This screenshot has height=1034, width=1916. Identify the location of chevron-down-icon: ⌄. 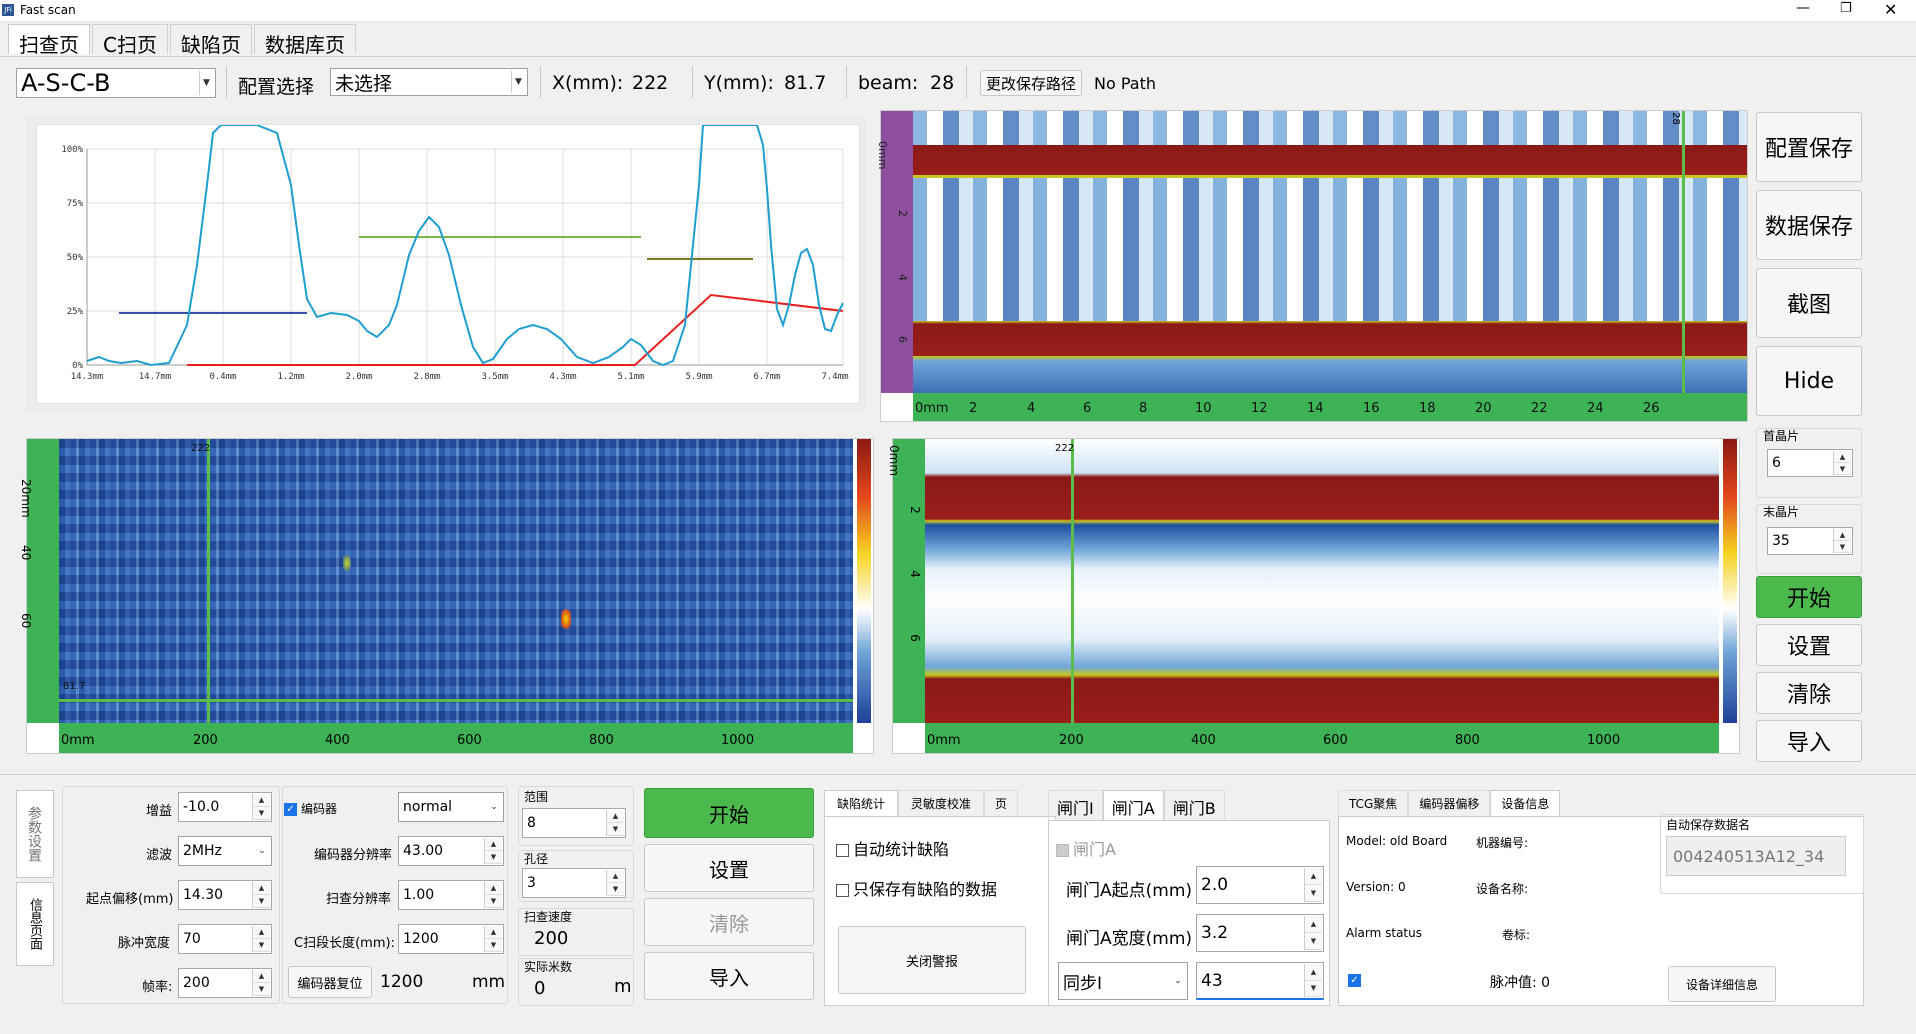
(1178, 981).